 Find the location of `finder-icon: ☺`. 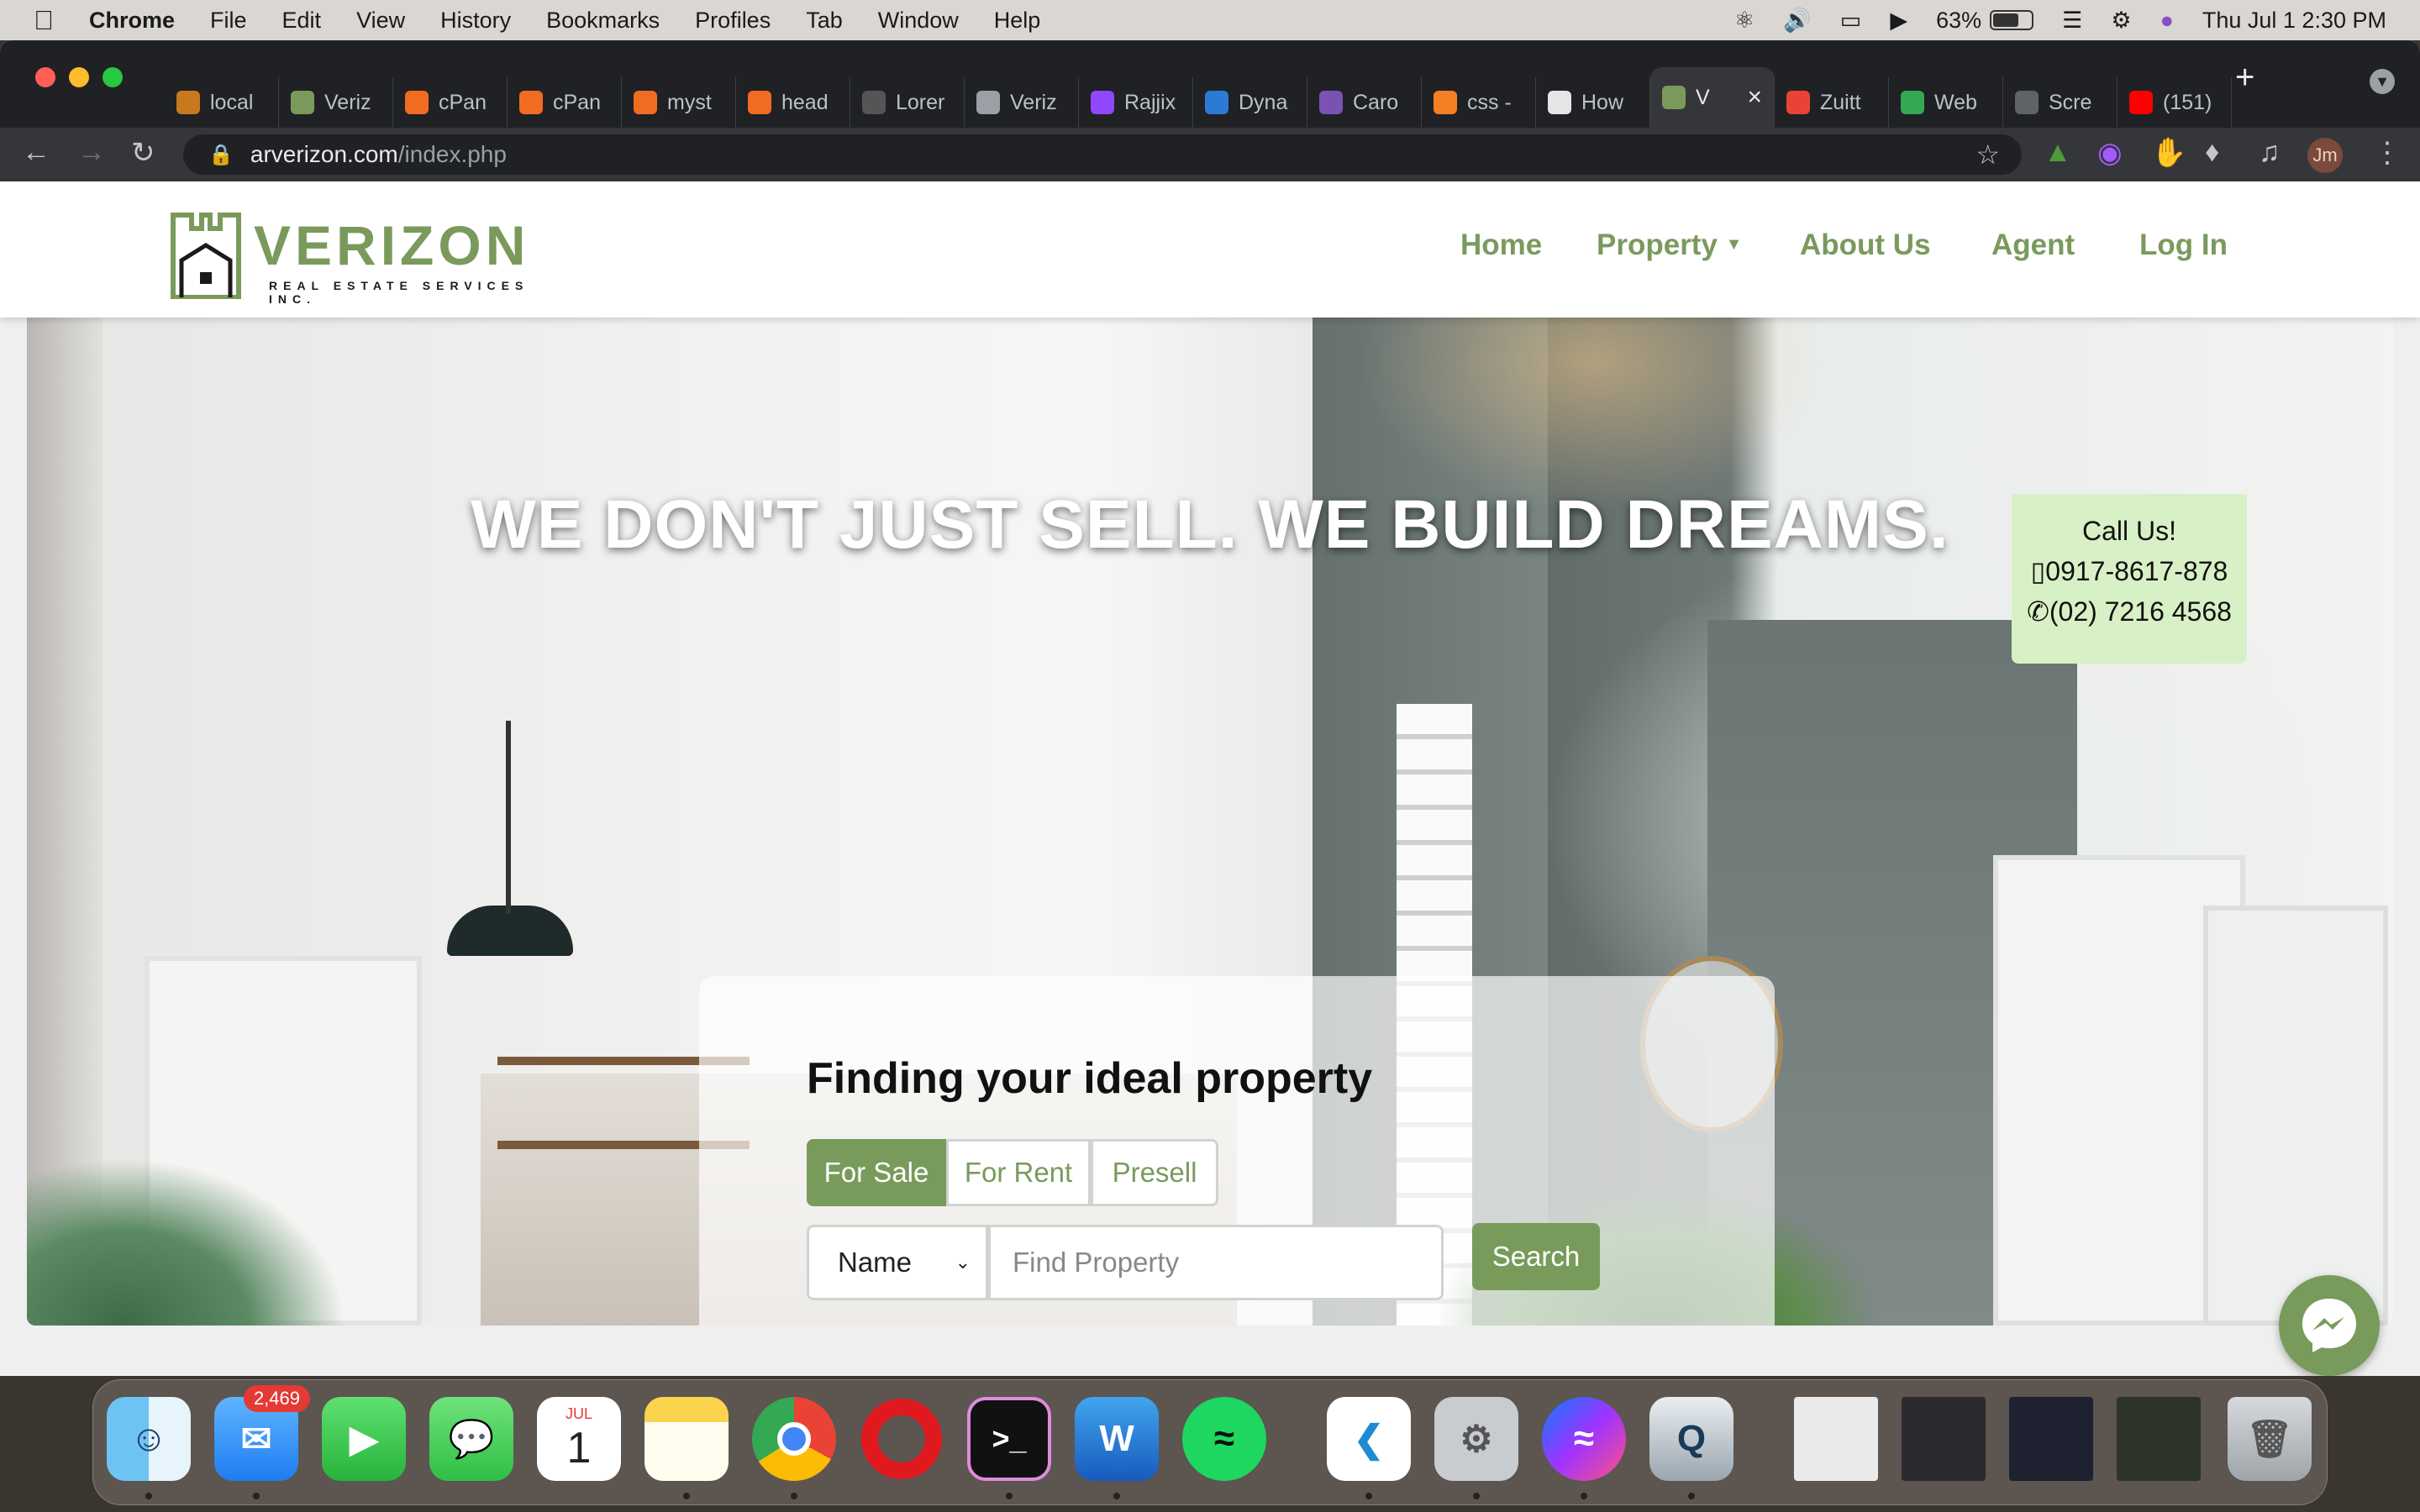

finder-icon: ☺ is located at coordinates (149, 1439).